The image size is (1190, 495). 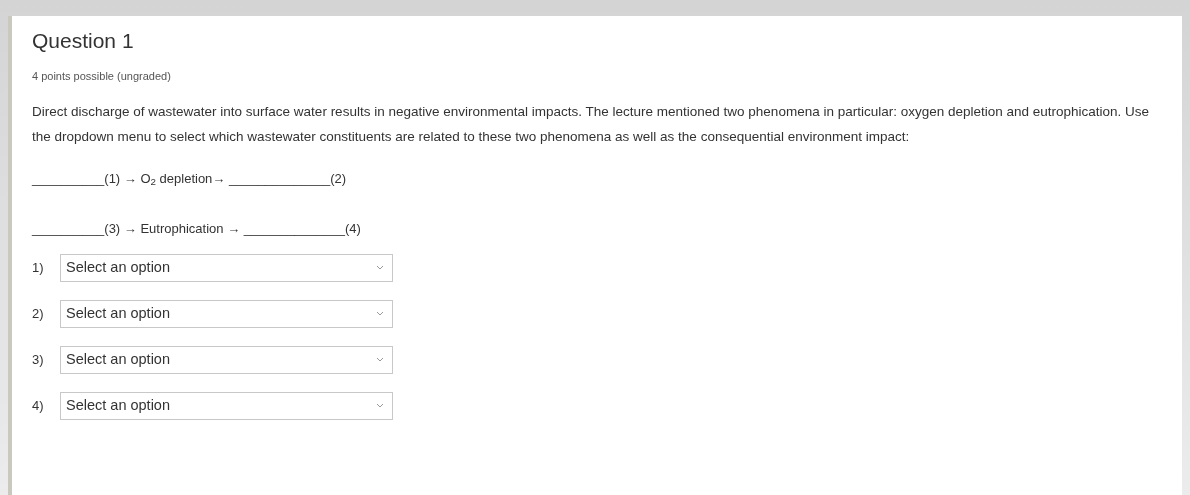 I want to click on dropdown-label: 4), so click(x=38, y=405).